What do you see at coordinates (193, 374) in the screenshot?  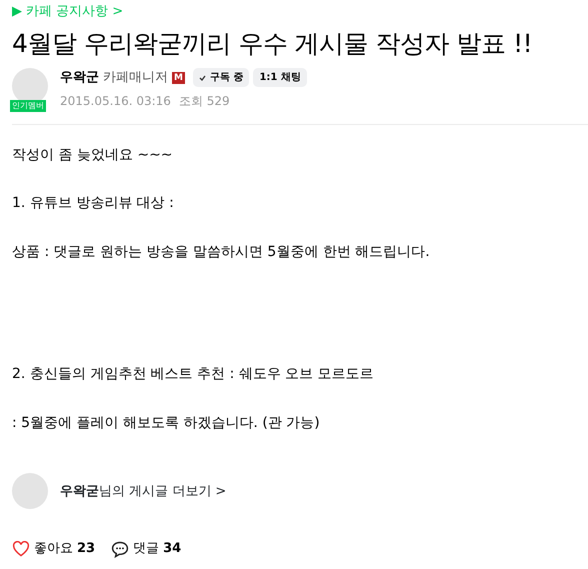 I see `paragraph: 2. 충신들의 게임추천 베스트 추천 : 쉐도우 오브 모르도르` at bounding box center [193, 374].